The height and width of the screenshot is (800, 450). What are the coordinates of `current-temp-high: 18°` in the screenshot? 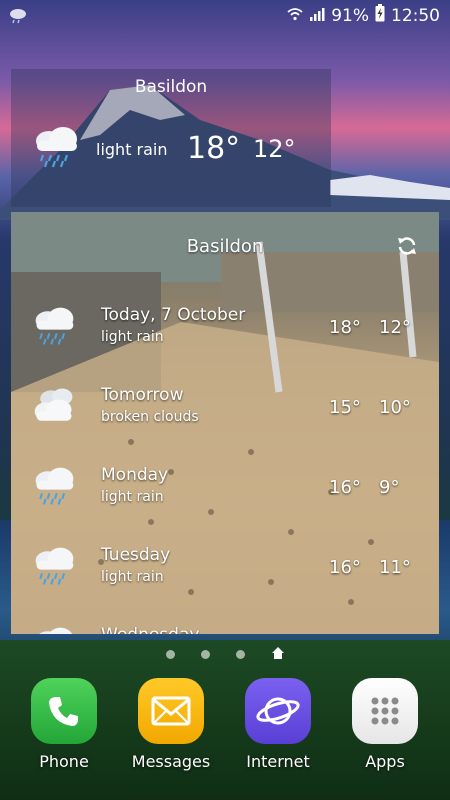 It's located at (214, 148).